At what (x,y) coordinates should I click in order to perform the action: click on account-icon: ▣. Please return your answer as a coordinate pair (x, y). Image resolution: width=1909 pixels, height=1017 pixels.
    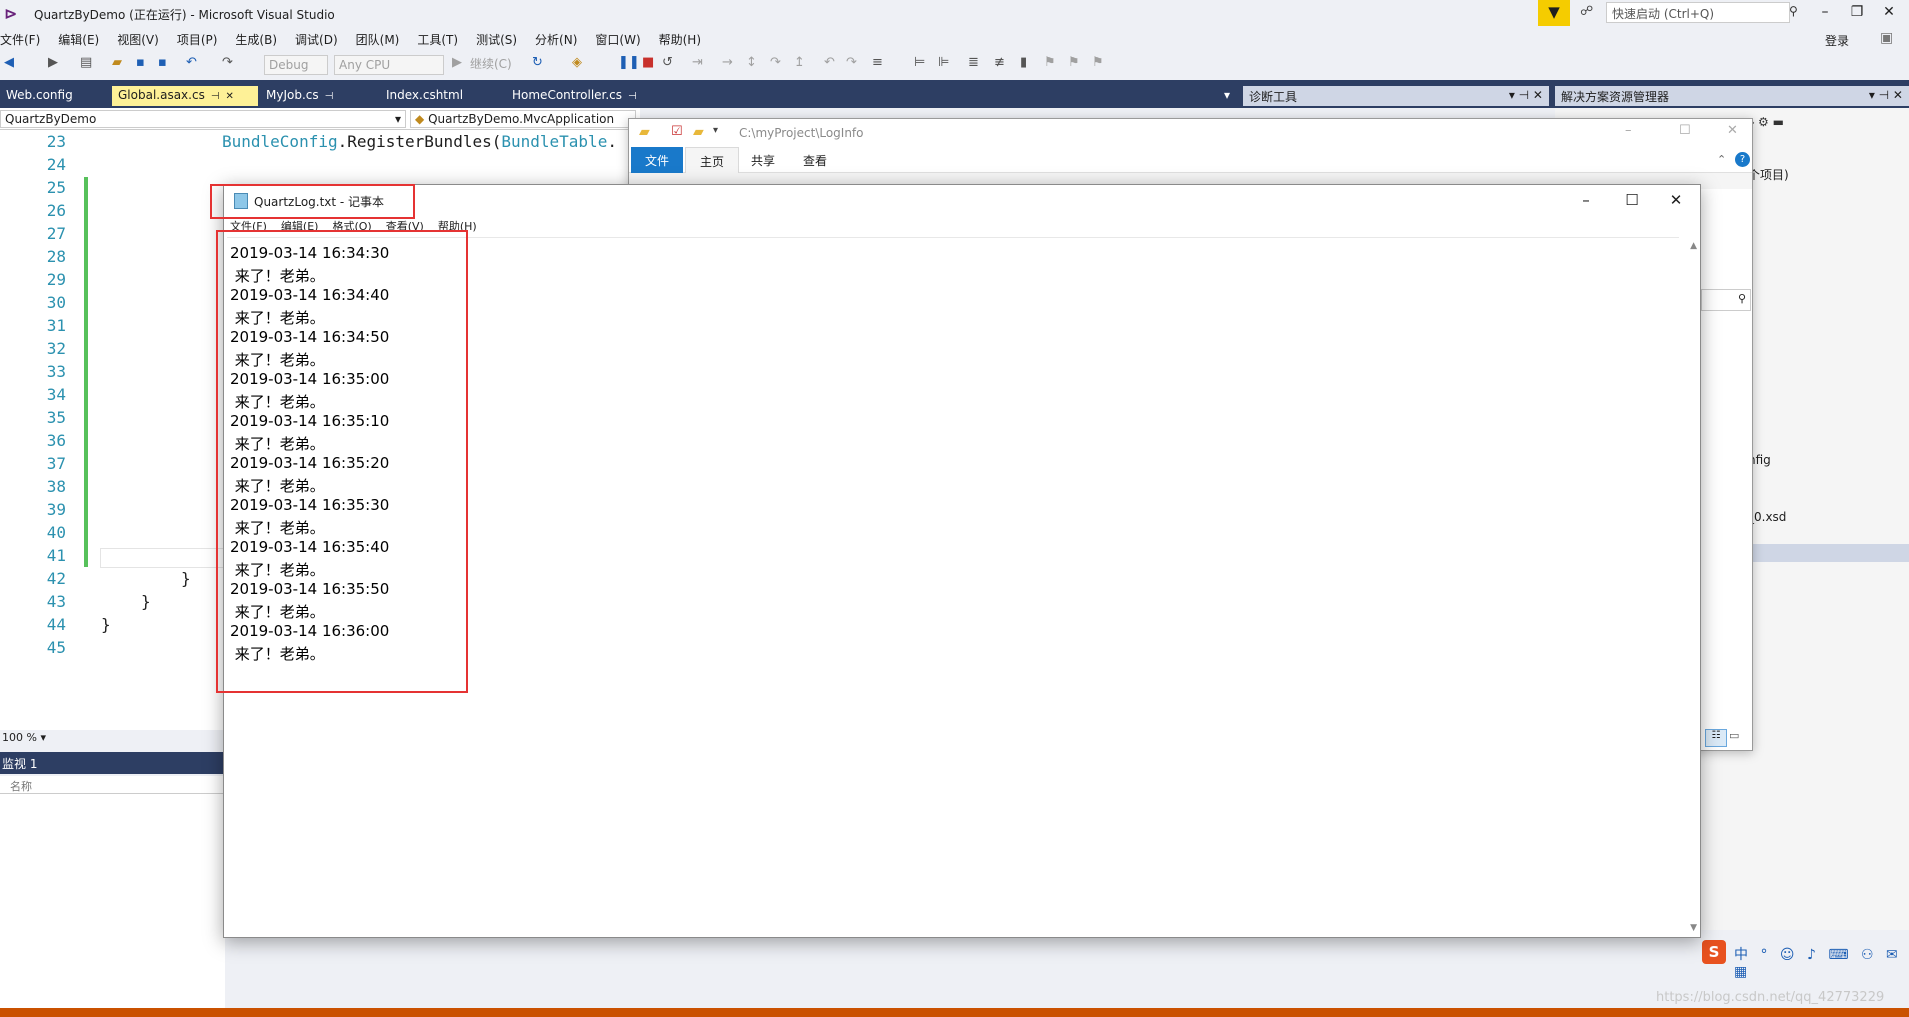
    Looking at the image, I should click on (1886, 38).